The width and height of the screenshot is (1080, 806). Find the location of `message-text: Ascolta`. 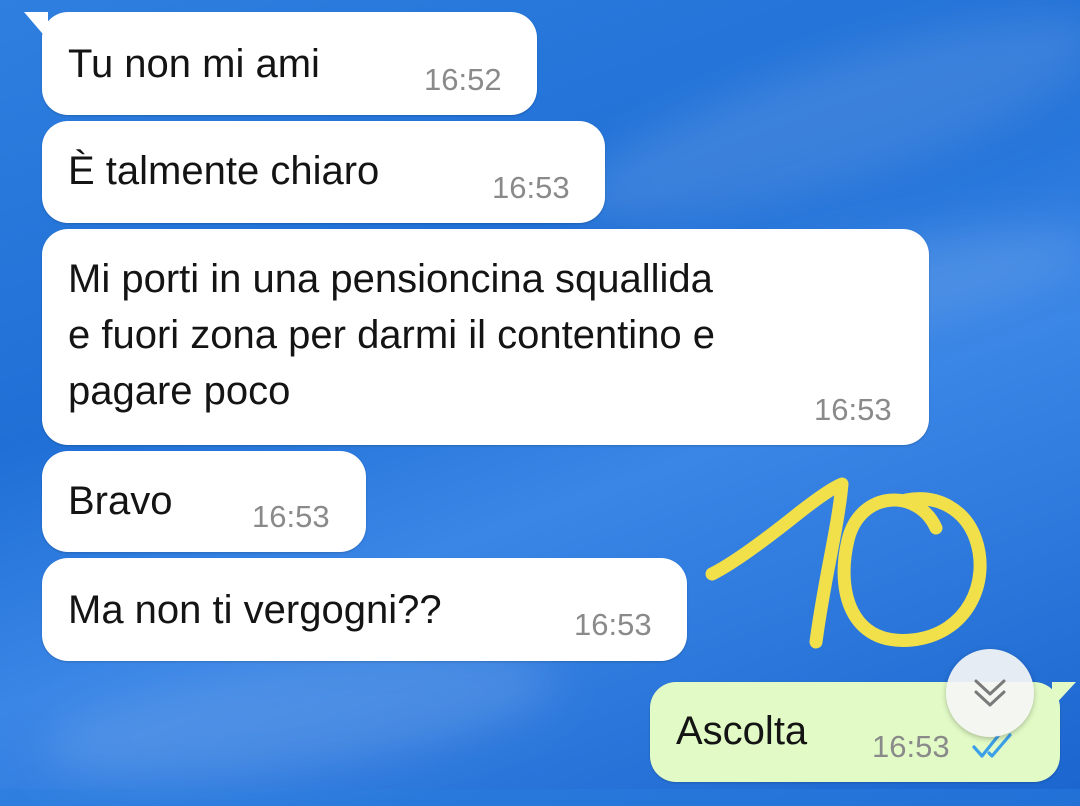

message-text: Ascolta is located at coordinates (742, 731).